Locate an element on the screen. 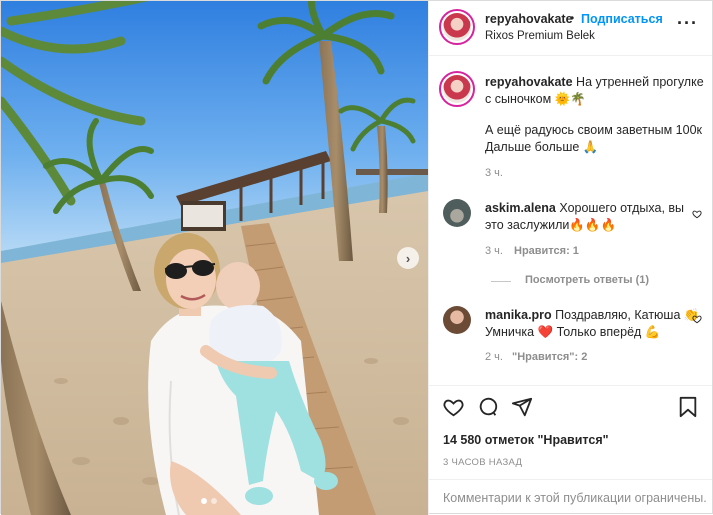 The image size is (713, 515). carousel-dot-active is located at coordinates (204, 501).